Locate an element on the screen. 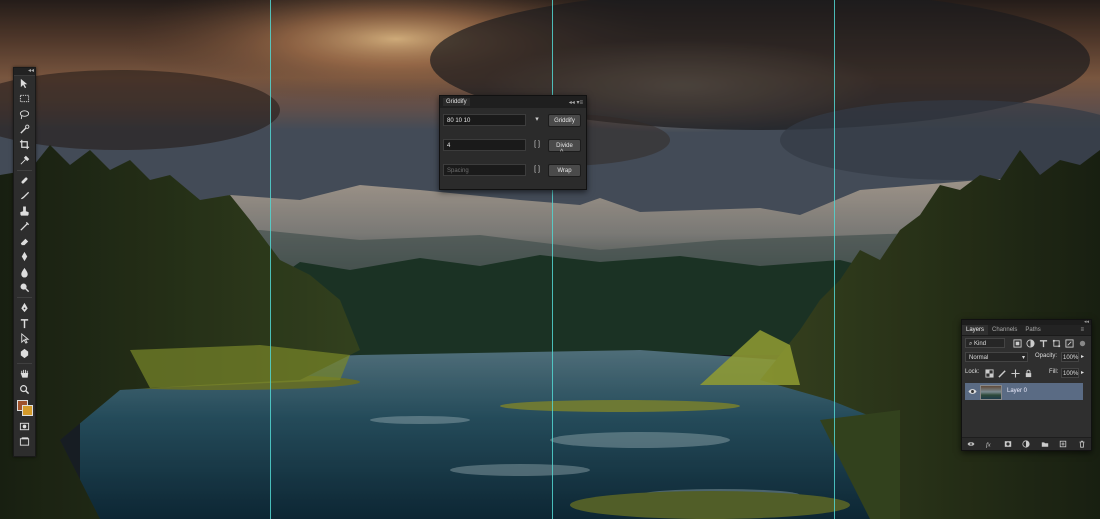 This screenshot has width=1100, height=519. lasso-tool is located at coordinates (24, 114).